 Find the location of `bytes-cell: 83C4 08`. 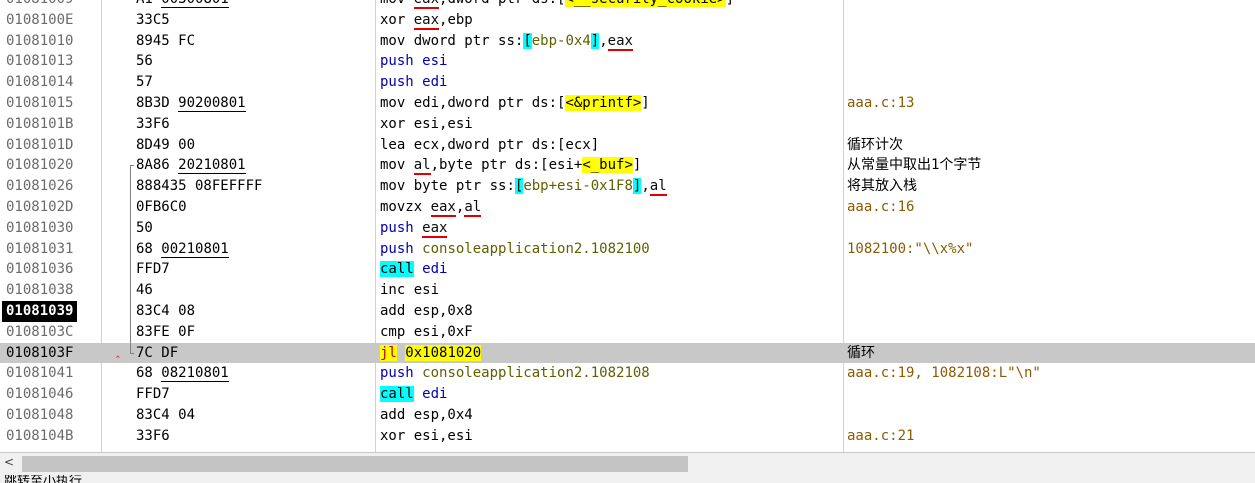

bytes-cell: 83C4 08 is located at coordinates (165, 311).